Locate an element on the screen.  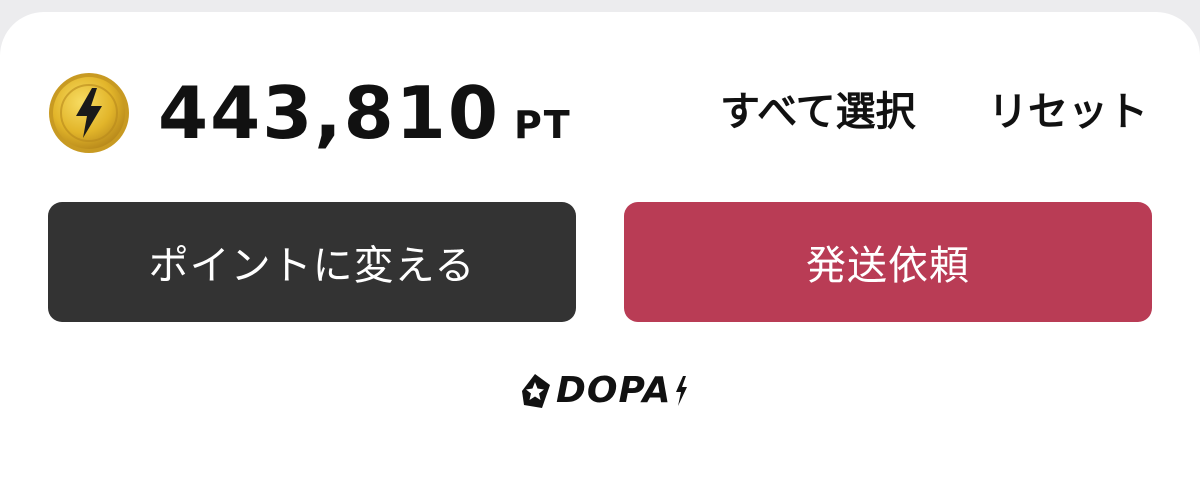
reset-button: リセット is located at coordinates (1068, 112).